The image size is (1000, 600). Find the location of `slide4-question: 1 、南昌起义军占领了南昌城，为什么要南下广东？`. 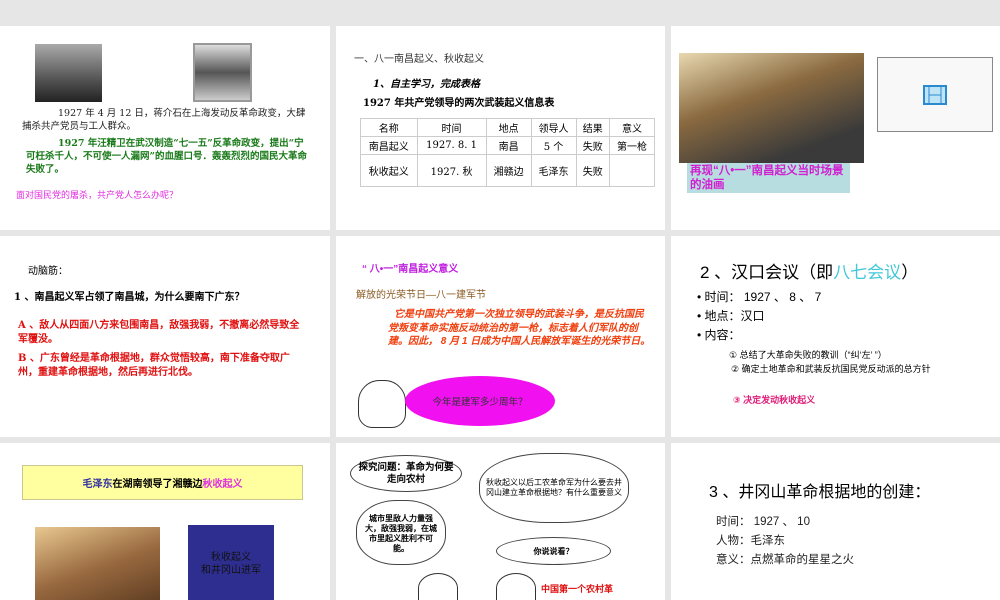

slide4-question: 1 、南昌起义军占领了南昌城，为什么要南下广东？ is located at coordinates (129, 297).